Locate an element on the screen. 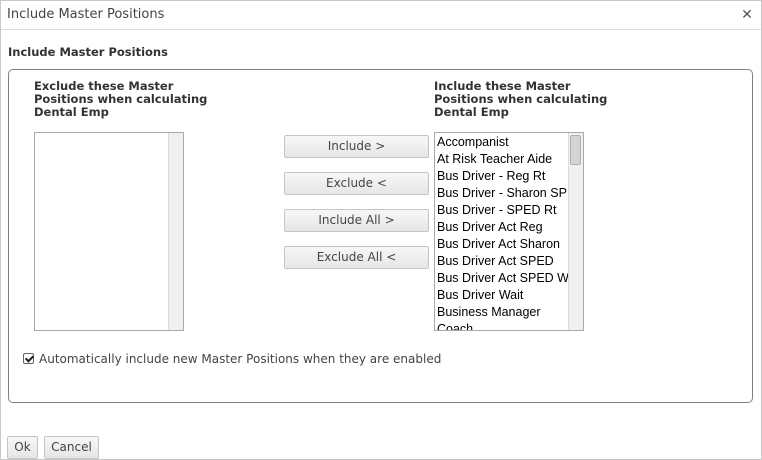 The height and width of the screenshot is (460, 762). auto-include-checkbox is located at coordinates (28, 358).